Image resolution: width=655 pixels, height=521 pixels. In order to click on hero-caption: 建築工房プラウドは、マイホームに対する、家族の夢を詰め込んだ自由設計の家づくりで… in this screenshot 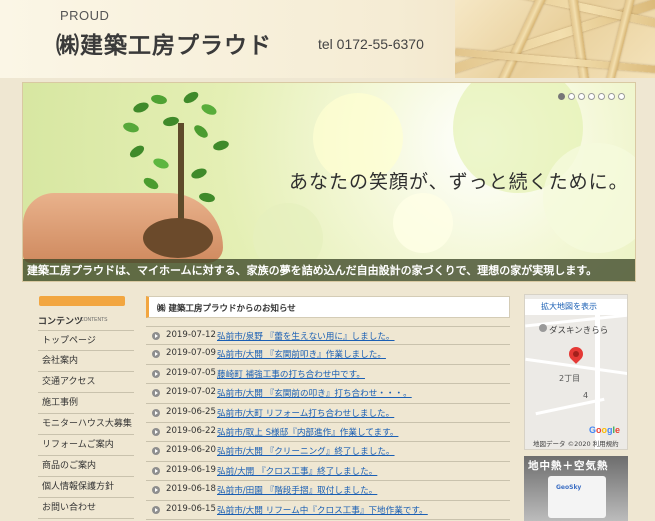, I will do `click(312, 270)`.